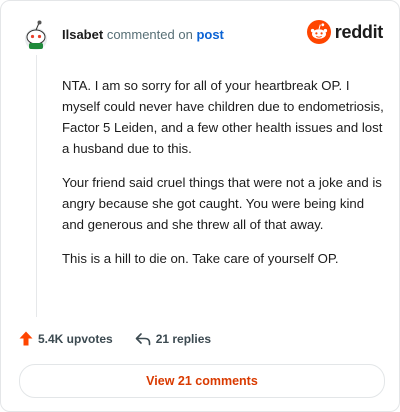 This screenshot has height=412, width=400. I want to click on view-comments-button: View 21 comments, so click(202, 381).